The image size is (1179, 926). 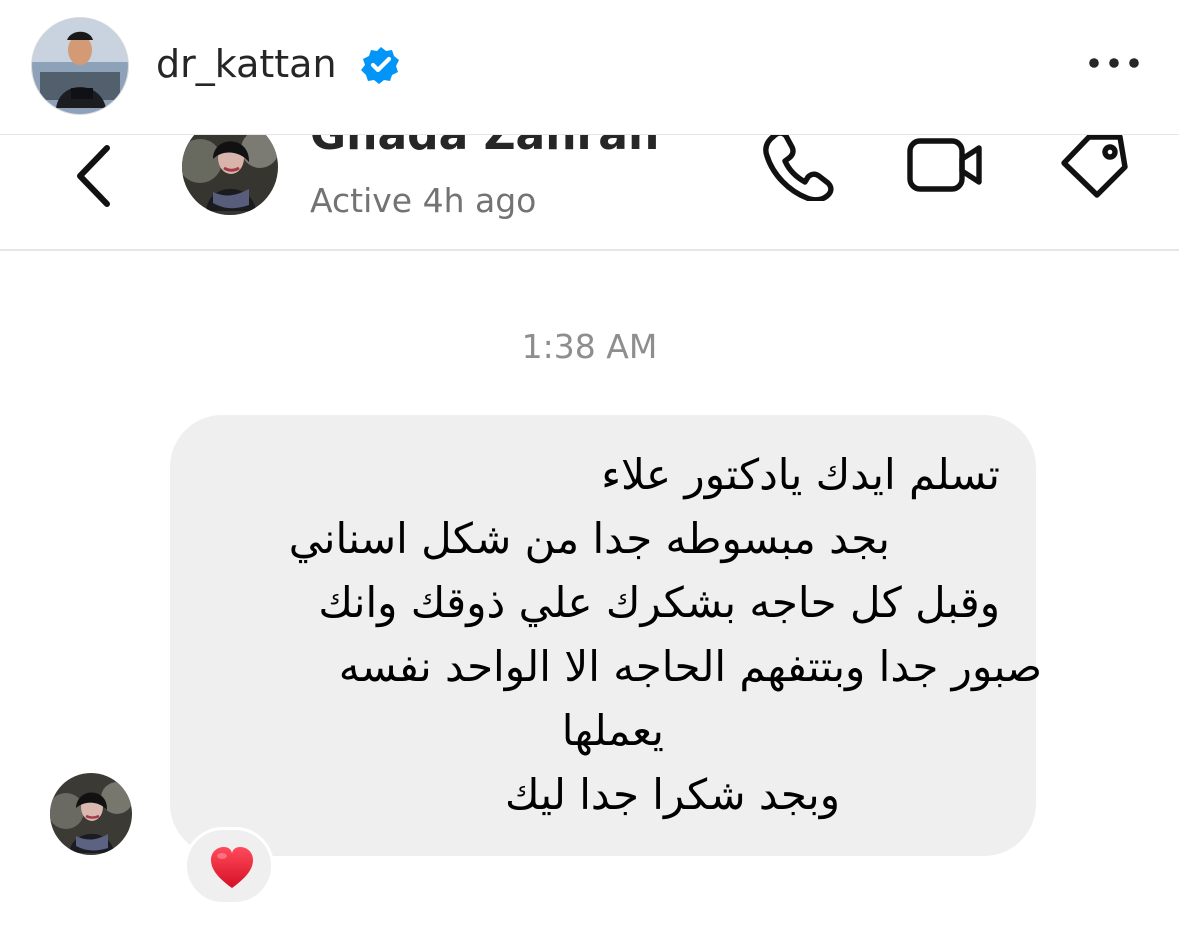 What do you see at coordinates (91, 814) in the screenshot?
I see `message-sender-avatar` at bounding box center [91, 814].